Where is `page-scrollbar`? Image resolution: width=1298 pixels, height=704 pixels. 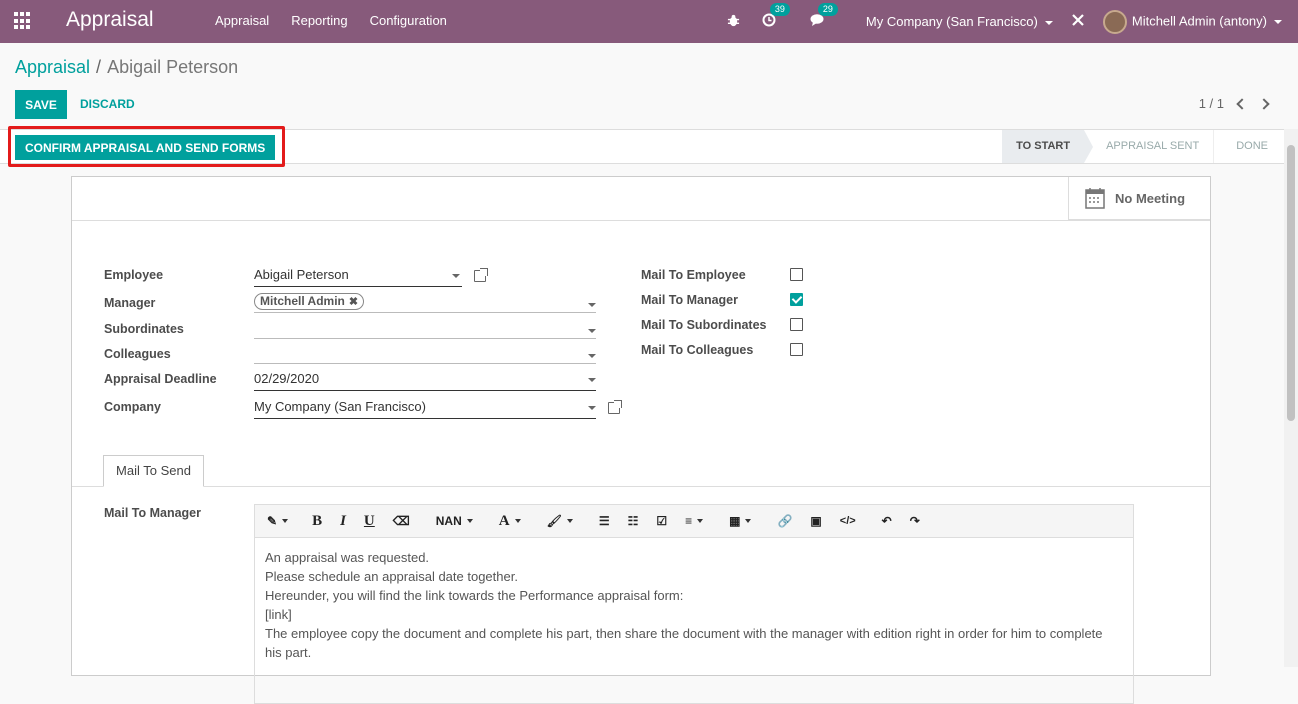
page-scrollbar is located at coordinates (1291, 398).